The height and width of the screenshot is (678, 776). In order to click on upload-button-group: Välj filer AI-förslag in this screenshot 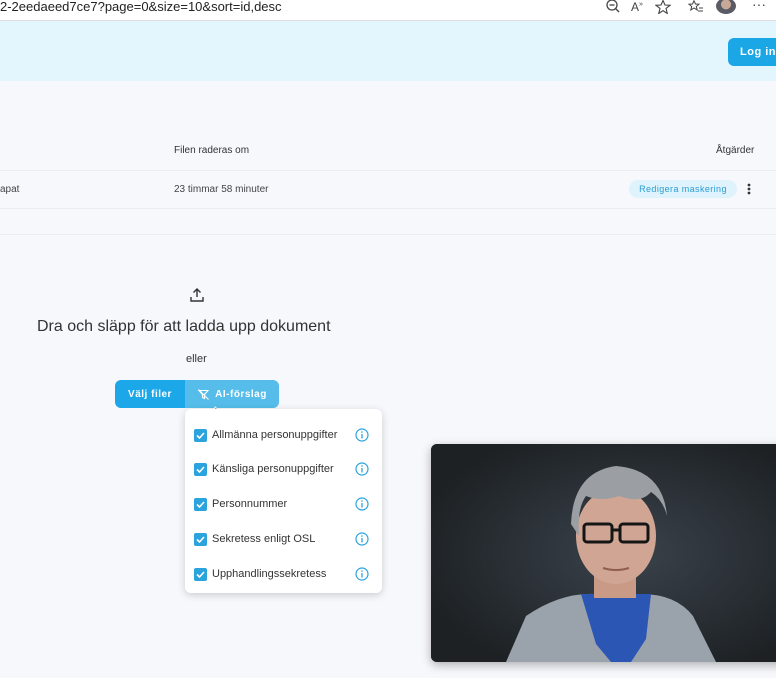, I will do `click(197, 394)`.